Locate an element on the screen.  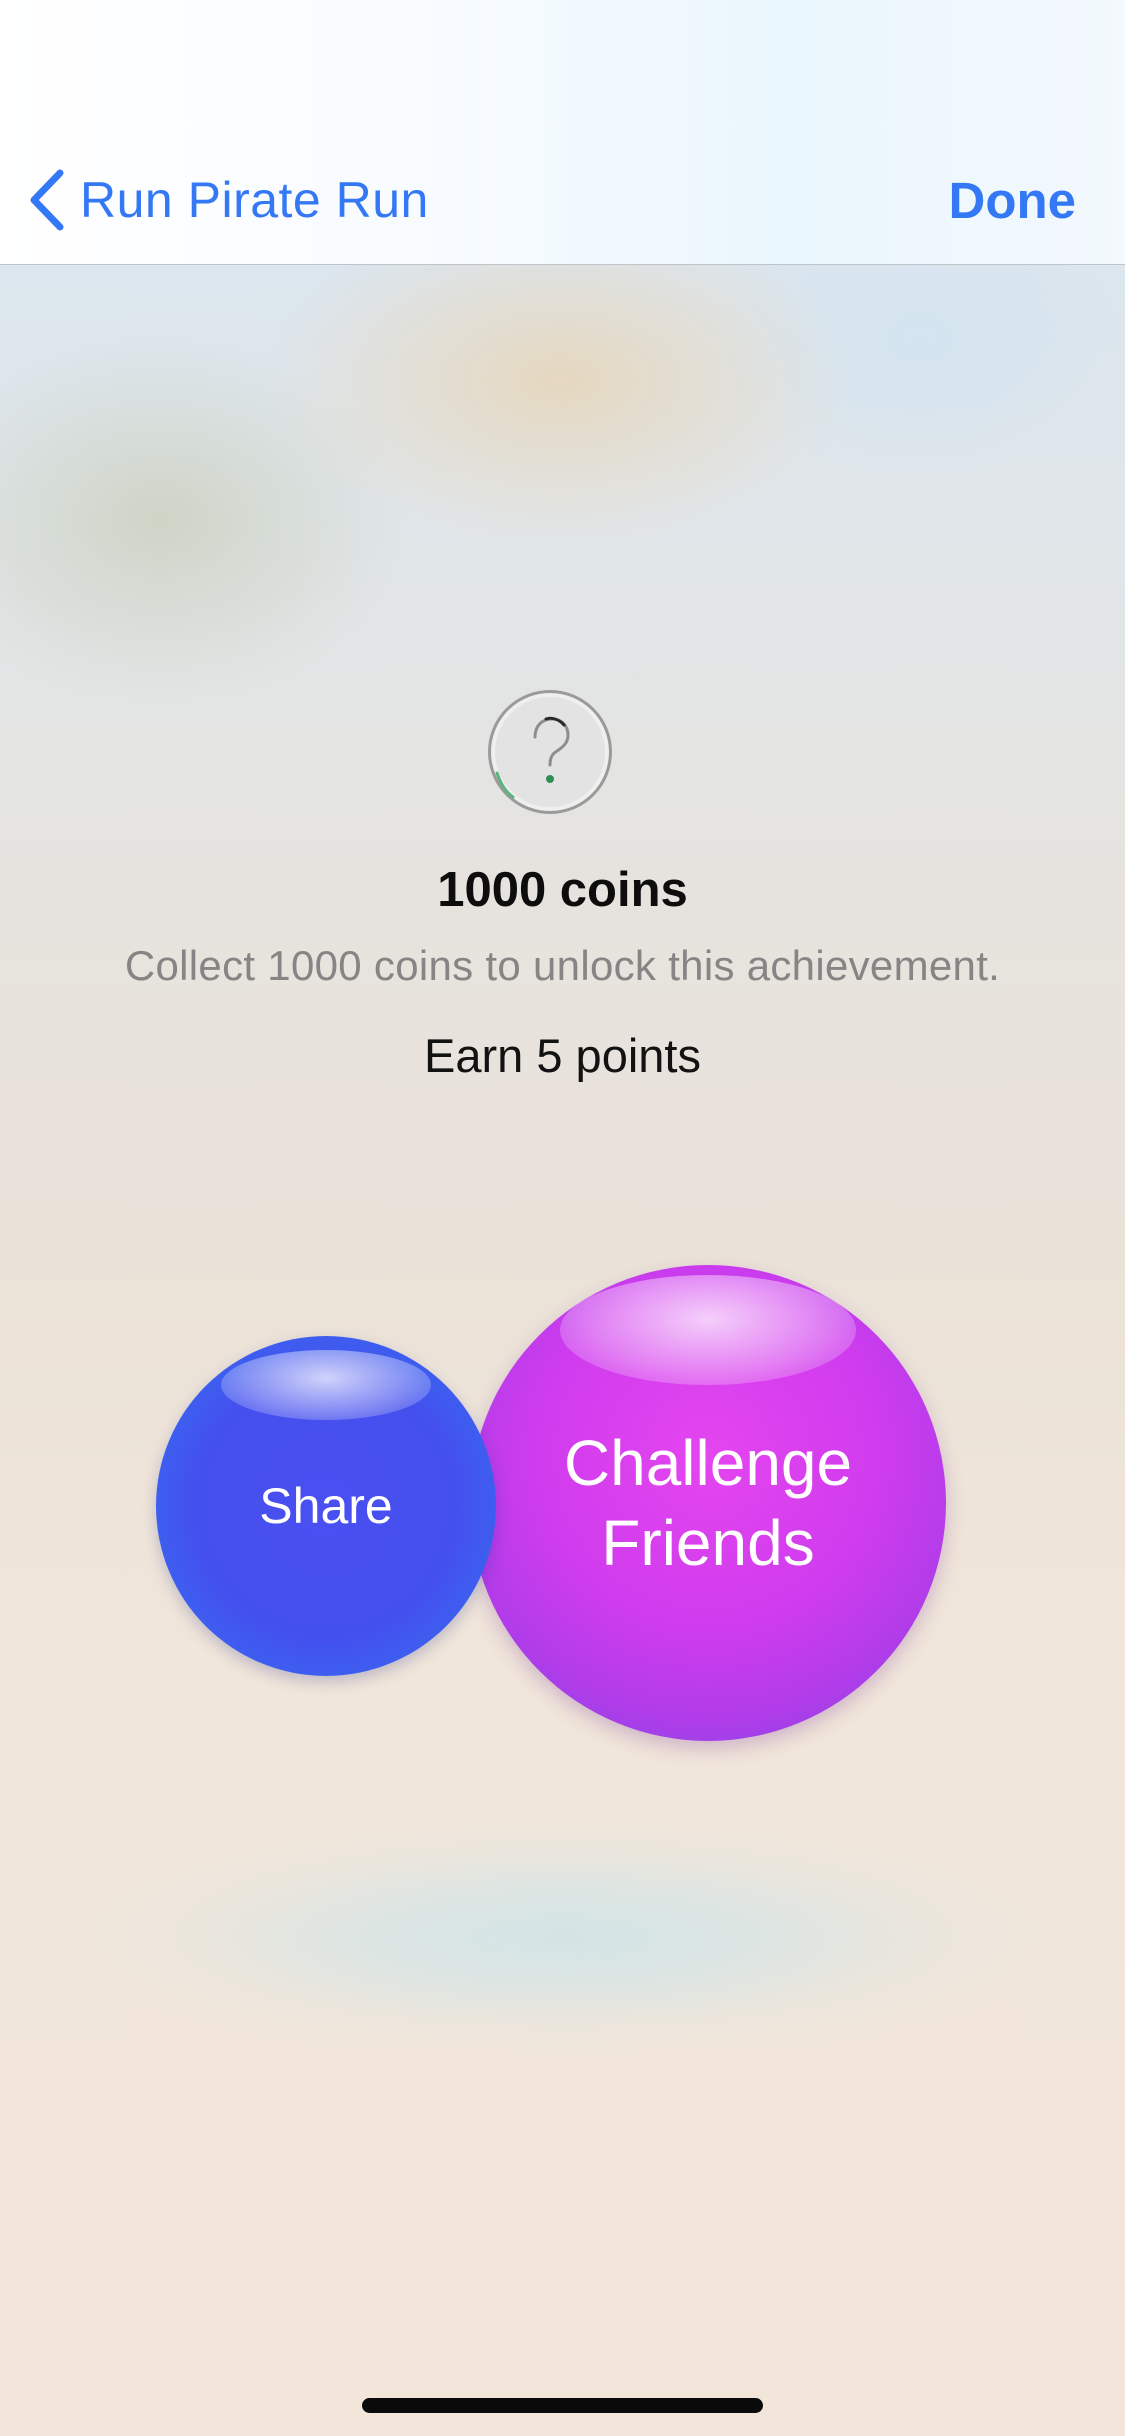
achievement-badge is located at coordinates (550, 752).